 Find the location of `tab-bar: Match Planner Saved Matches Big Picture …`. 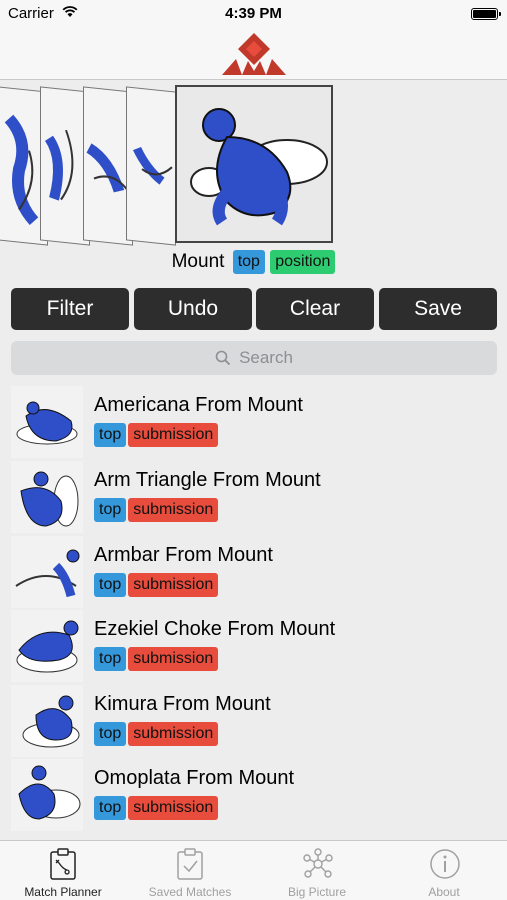

tab-bar: Match Planner Saved Matches Big Picture … is located at coordinates (253, 870).